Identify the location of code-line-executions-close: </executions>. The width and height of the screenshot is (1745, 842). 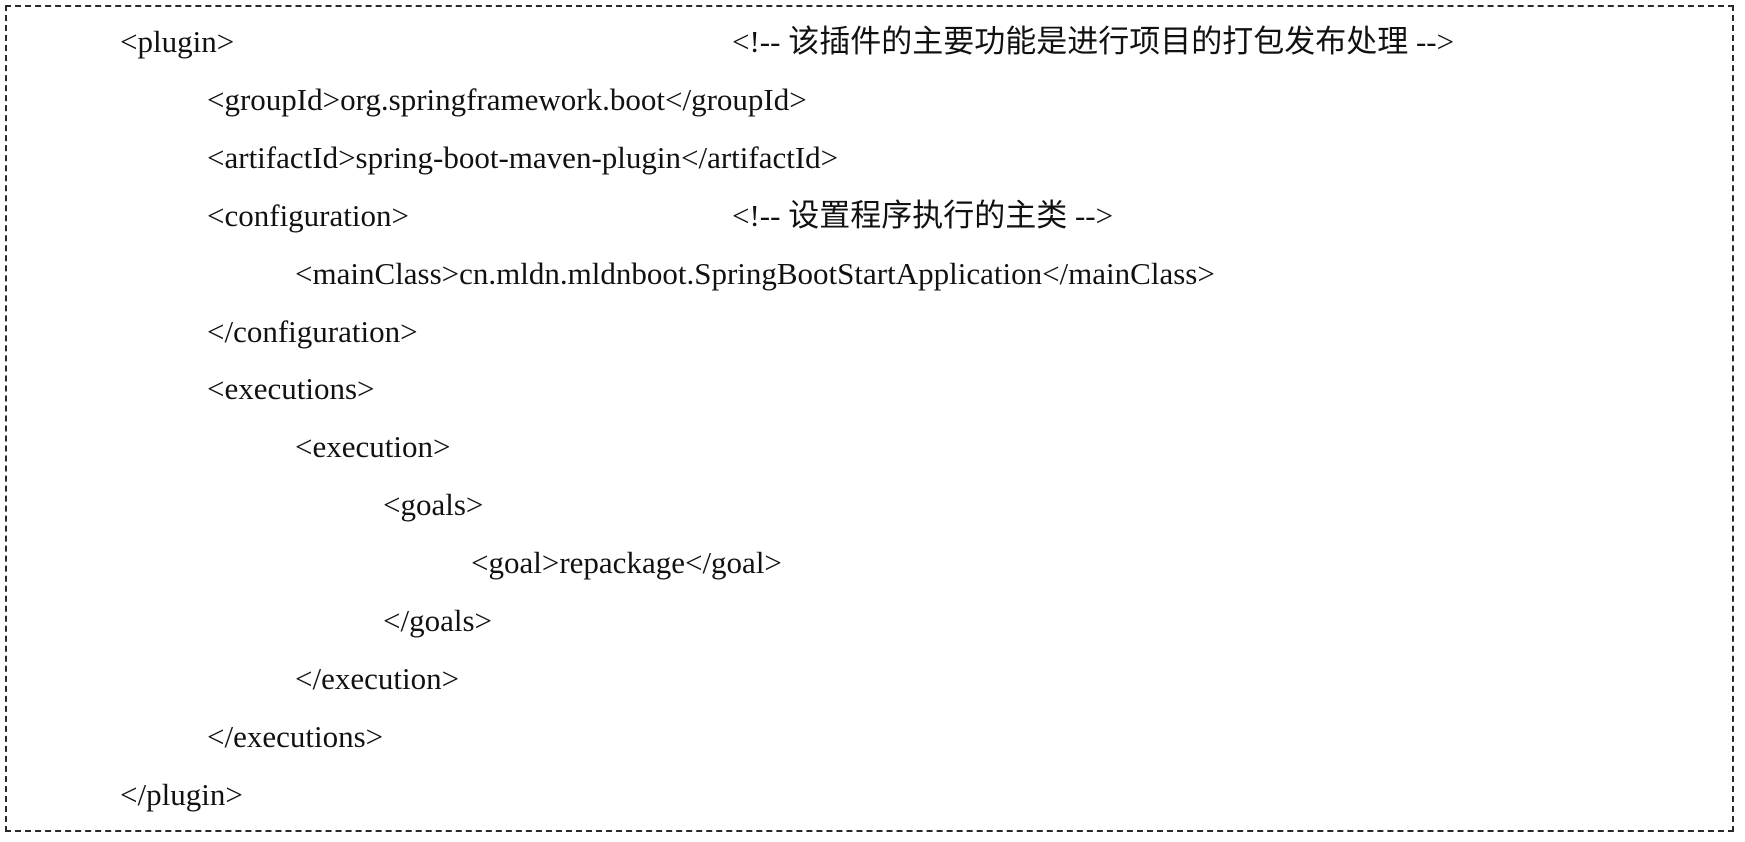
(295, 736).